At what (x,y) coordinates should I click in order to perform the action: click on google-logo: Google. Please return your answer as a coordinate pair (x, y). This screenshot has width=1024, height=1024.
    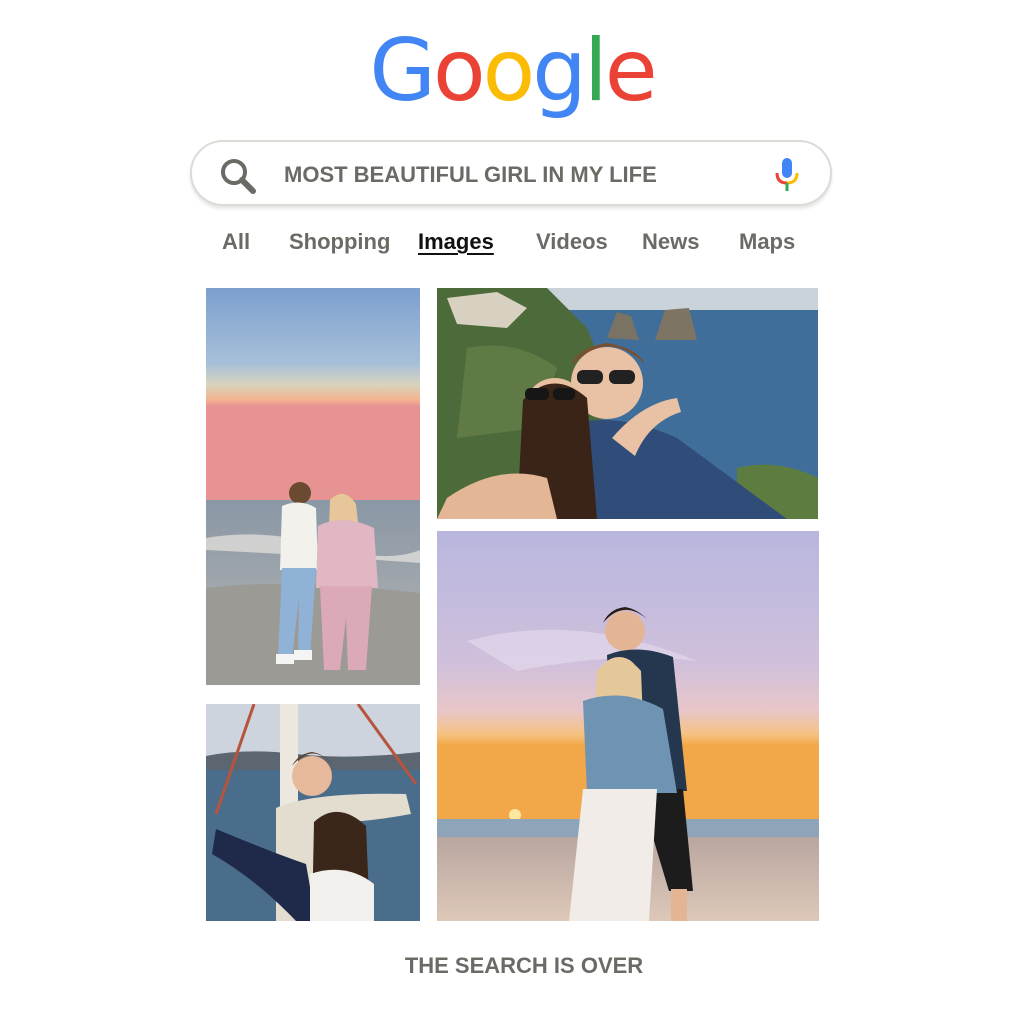
    Looking at the image, I should click on (512, 71).